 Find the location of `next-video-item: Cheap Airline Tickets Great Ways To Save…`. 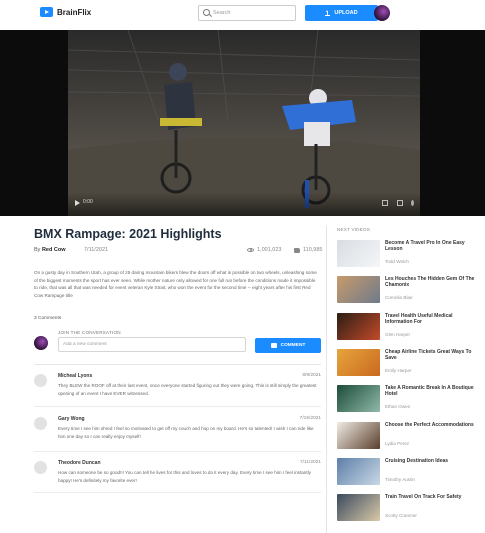

next-video-item: Cheap Airline Tickets Great Ways To Save… is located at coordinates (407, 364).